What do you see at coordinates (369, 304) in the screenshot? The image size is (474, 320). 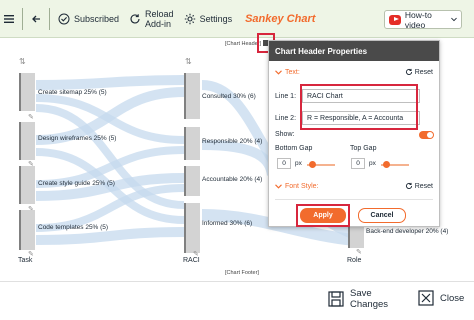 I see `save-label-line2: Changes` at bounding box center [369, 304].